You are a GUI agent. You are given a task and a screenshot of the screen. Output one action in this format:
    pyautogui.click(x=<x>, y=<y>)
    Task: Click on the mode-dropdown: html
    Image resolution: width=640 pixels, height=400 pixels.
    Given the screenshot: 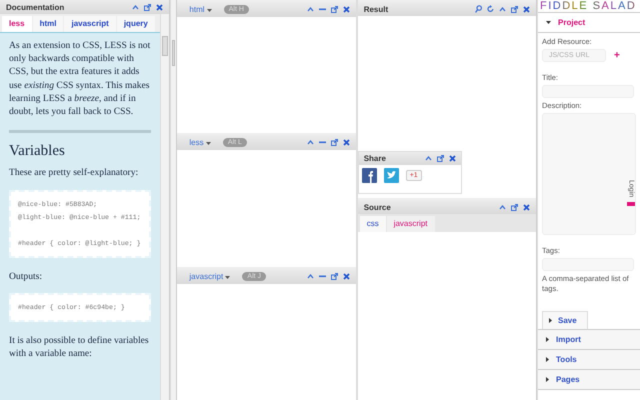 What is the action you would take?
    pyautogui.click(x=197, y=9)
    